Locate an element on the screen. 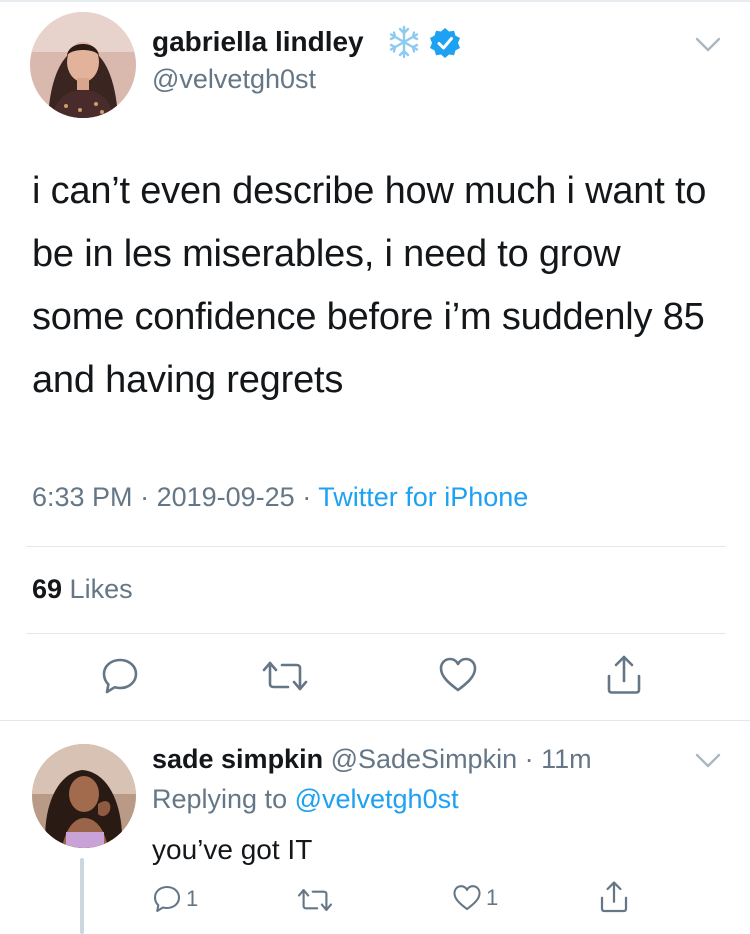  reply-like-count: 1 is located at coordinates (492, 897).